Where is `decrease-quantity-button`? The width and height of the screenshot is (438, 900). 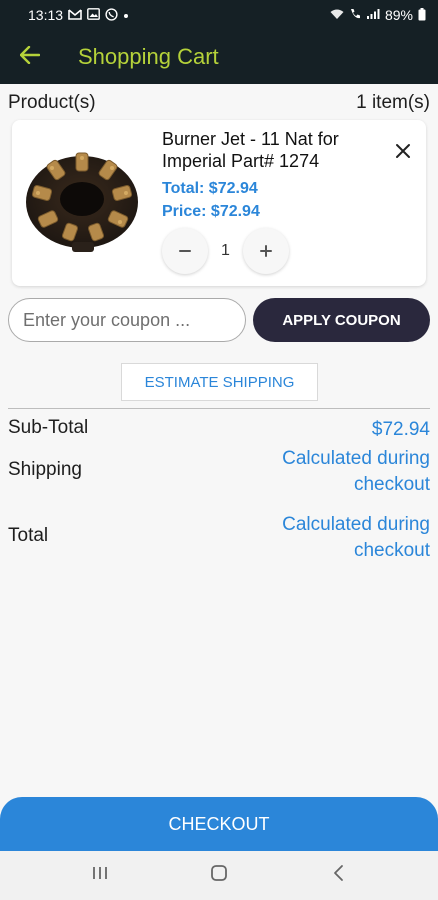
decrease-quantity-button is located at coordinates (185, 251).